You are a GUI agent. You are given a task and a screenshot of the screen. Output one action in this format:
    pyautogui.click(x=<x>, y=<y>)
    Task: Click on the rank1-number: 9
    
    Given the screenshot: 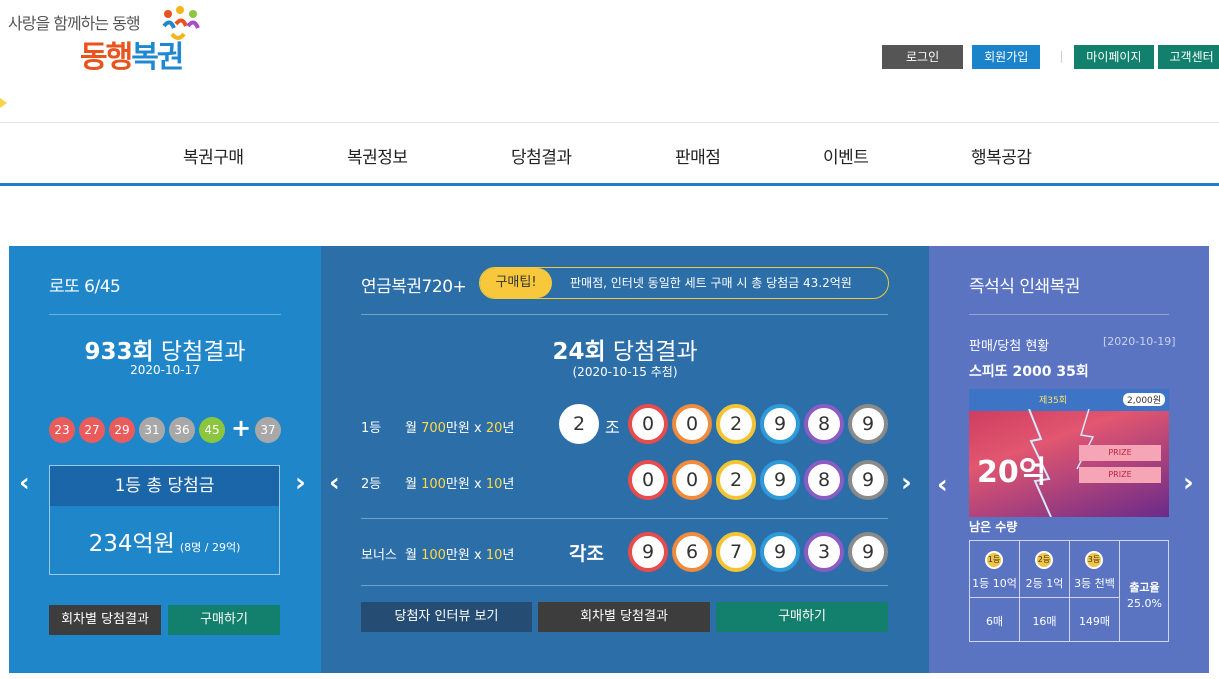 What is the action you would take?
    pyautogui.click(x=868, y=424)
    